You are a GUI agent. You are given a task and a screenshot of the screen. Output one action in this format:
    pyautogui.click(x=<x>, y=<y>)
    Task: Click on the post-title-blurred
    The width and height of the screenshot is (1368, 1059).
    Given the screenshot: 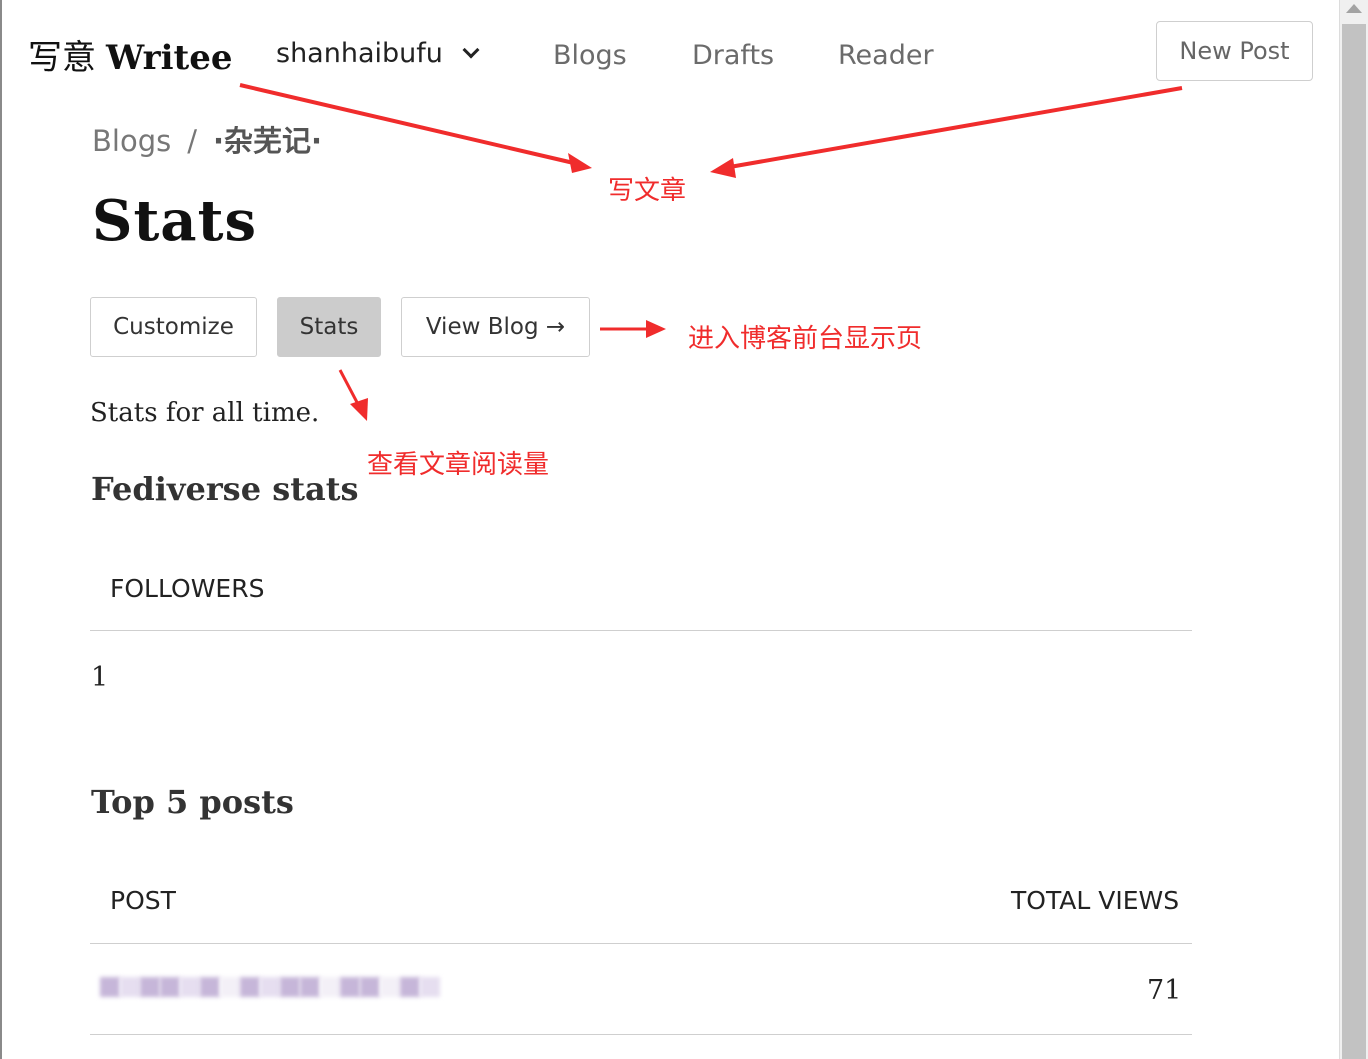 What is the action you would take?
    pyautogui.click(x=270, y=987)
    